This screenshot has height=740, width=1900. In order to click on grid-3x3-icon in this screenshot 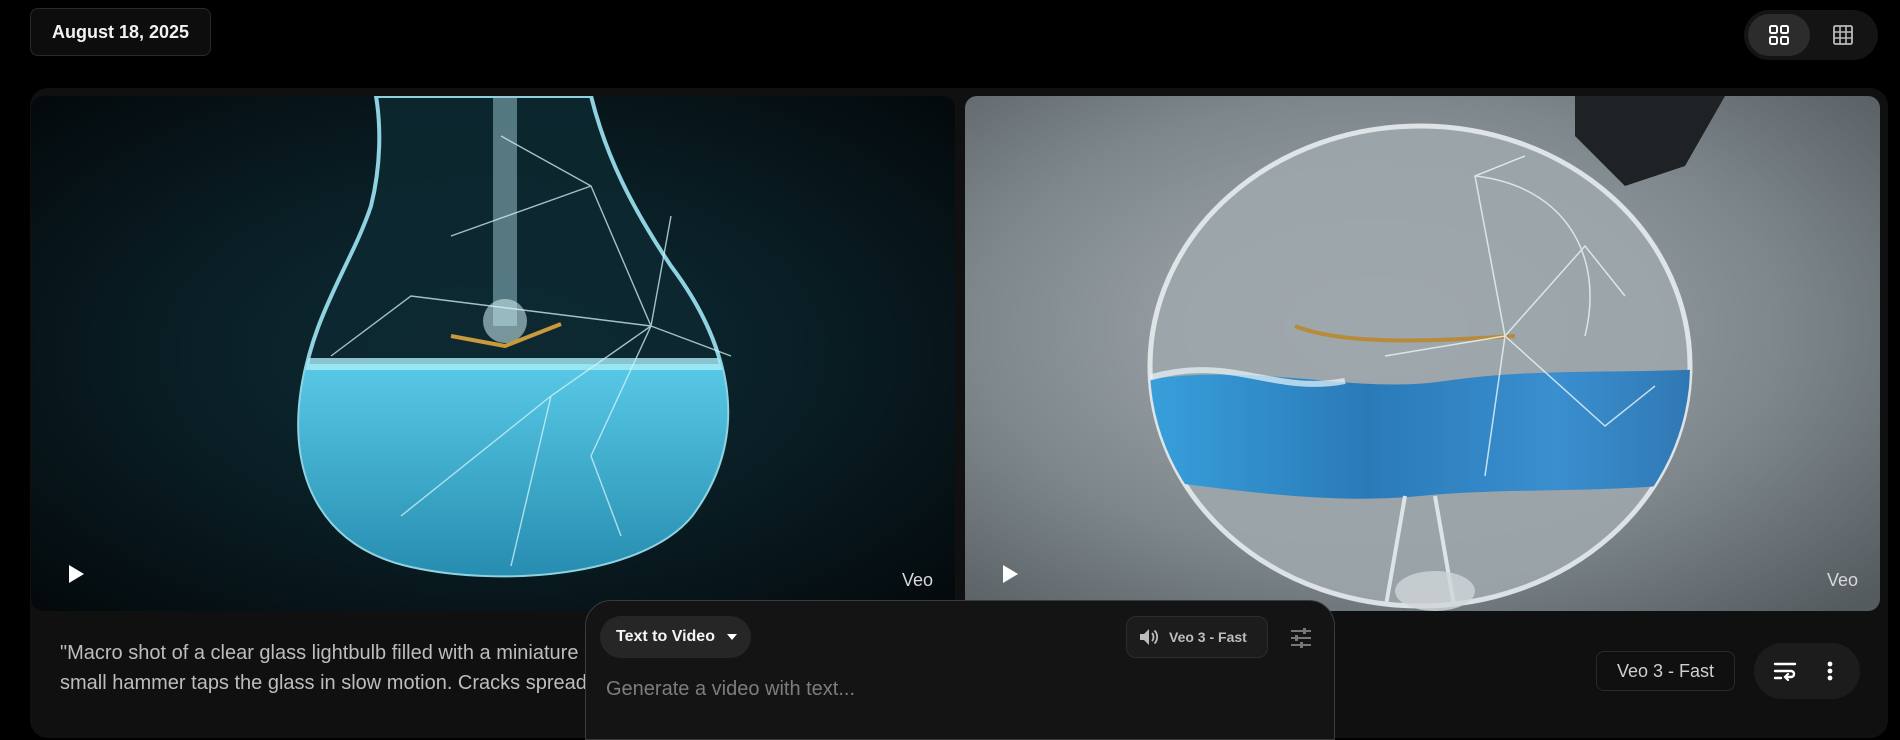, I will do `click(1843, 35)`.